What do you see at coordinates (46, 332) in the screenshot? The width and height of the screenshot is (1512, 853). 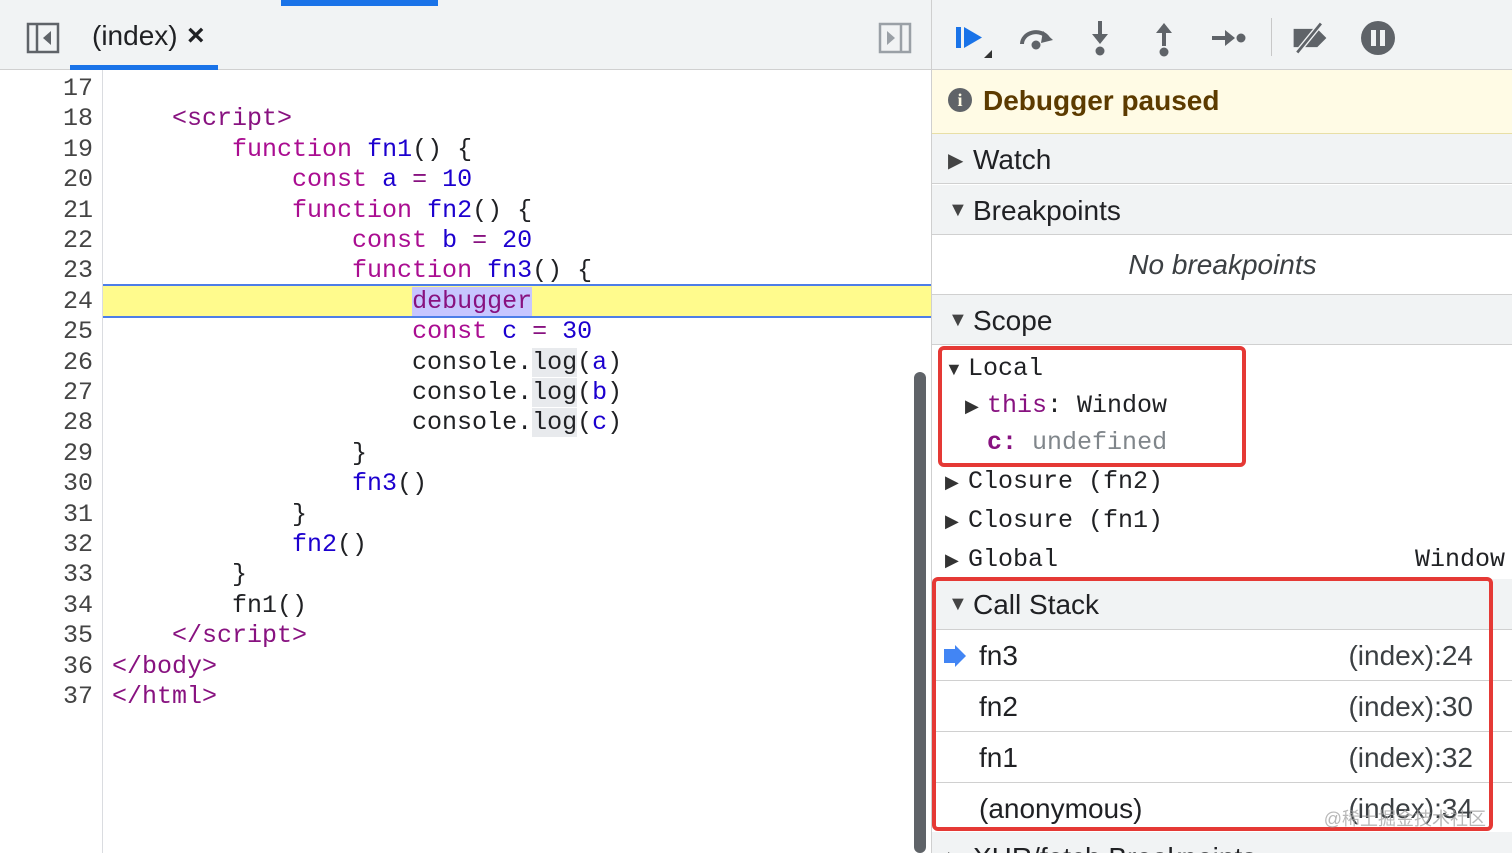 I see `line-number: 25` at bounding box center [46, 332].